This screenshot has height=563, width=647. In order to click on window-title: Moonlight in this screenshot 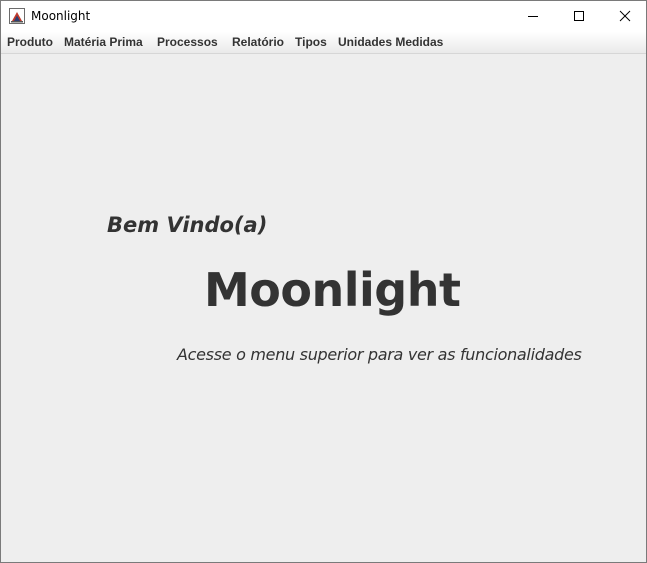, I will do `click(61, 16)`.